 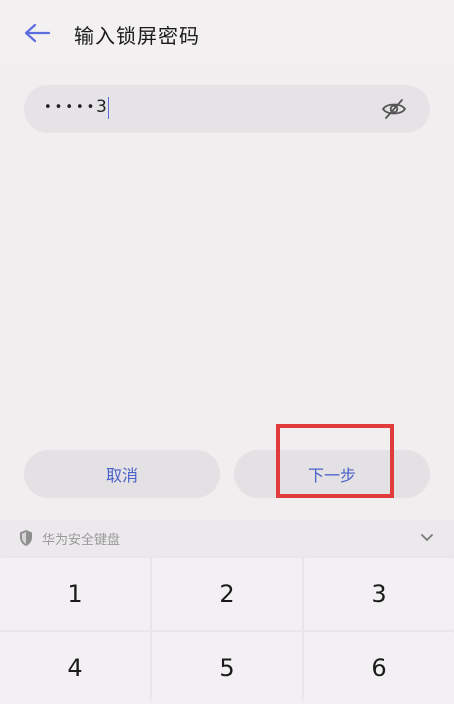 What do you see at coordinates (335, 461) in the screenshot?
I see `annotation-highlight-box` at bounding box center [335, 461].